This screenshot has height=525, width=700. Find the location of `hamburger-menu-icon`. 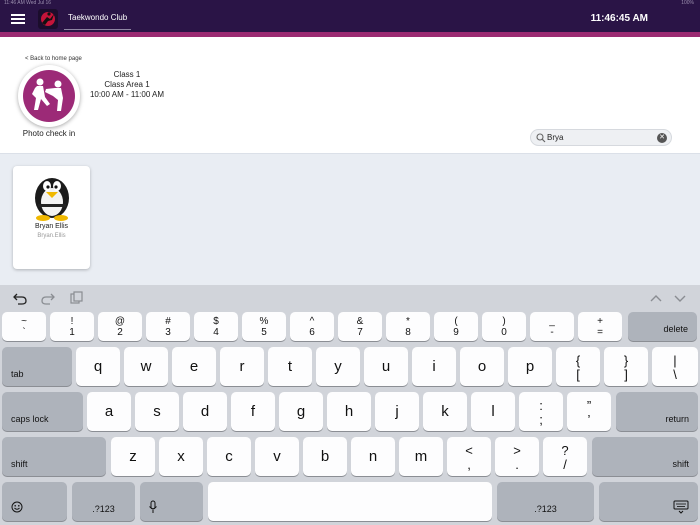

hamburger-menu-icon is located at coordinates (18, 19).